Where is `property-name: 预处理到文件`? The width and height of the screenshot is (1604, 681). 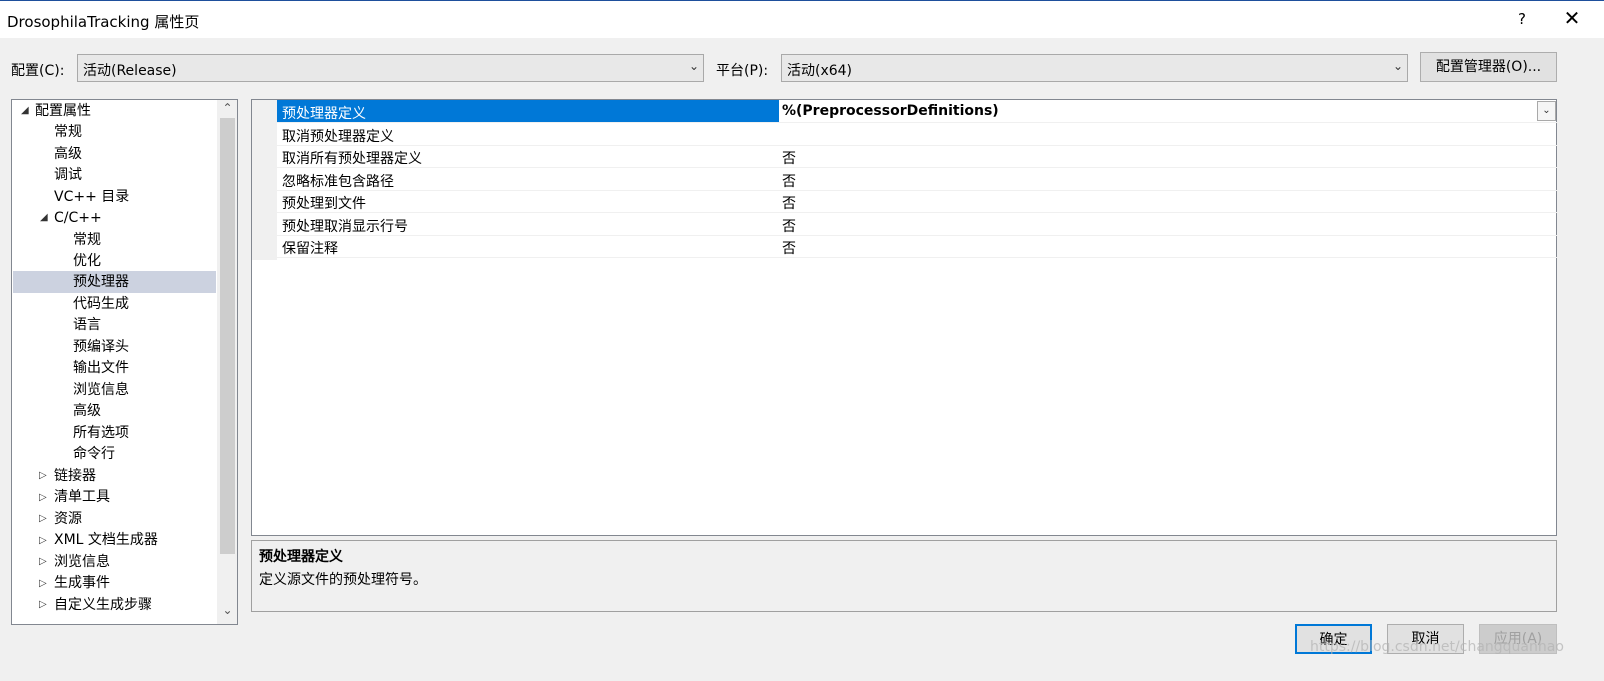
property-name: 预处理到文件 is located at coordinates (324, 204).